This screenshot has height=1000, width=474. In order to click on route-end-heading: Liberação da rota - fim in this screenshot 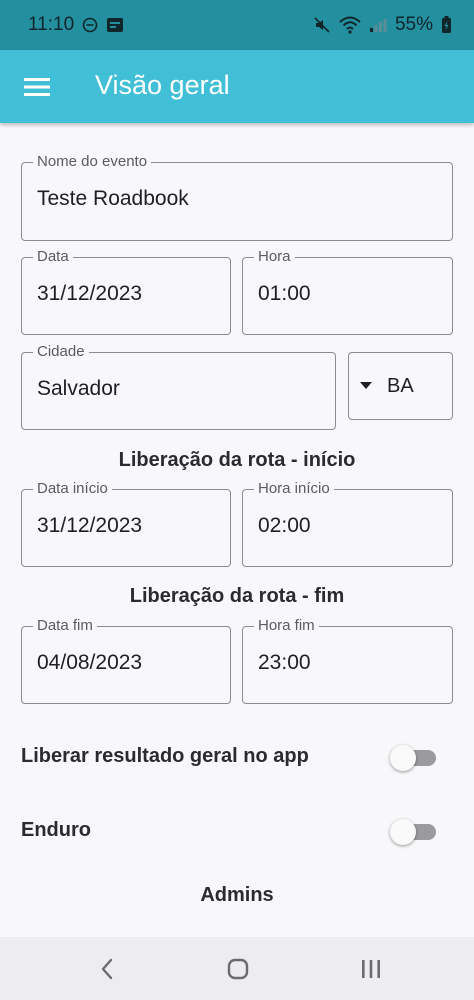, I will do `click(237, 596)`.